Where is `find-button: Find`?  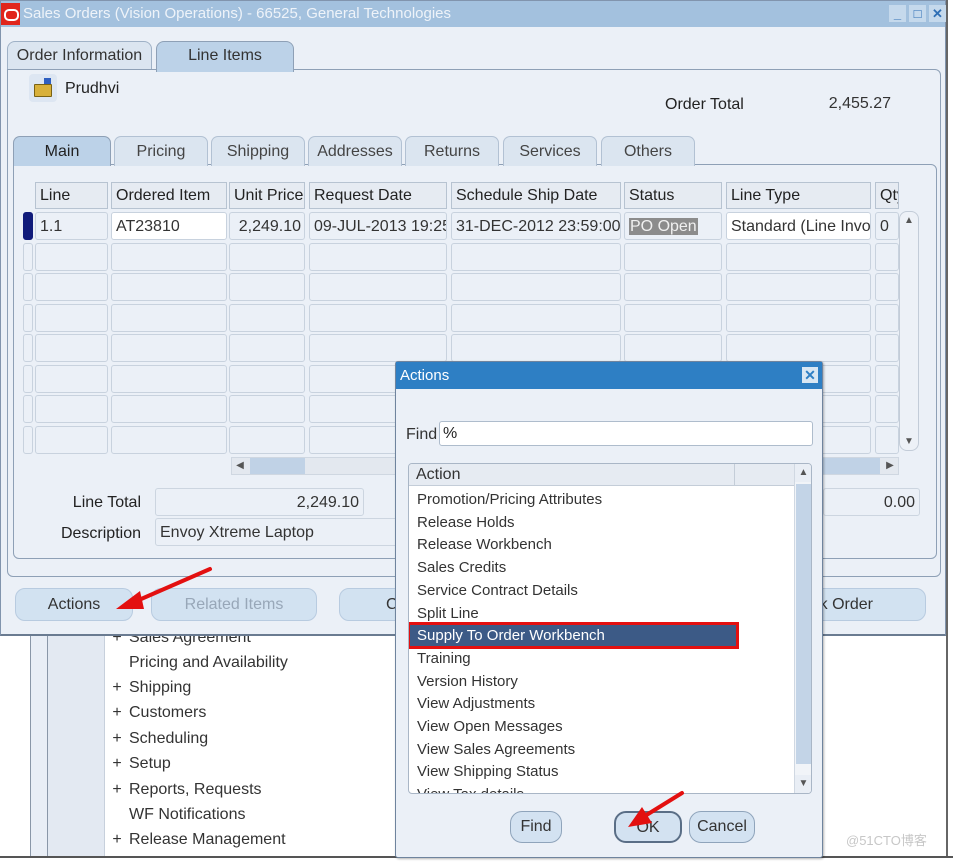
find-button: Find is located at coordinates (536, 827).